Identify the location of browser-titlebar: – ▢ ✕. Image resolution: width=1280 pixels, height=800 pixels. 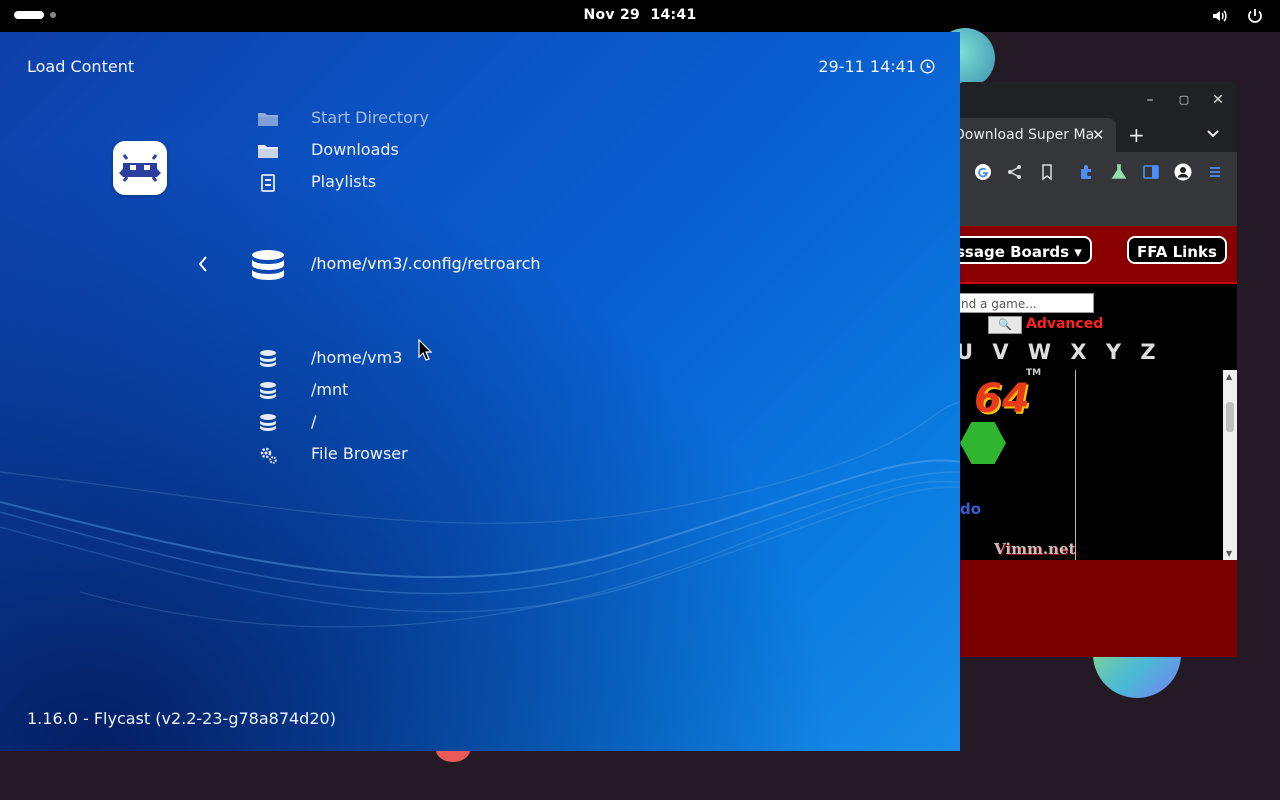
(1097, 100).